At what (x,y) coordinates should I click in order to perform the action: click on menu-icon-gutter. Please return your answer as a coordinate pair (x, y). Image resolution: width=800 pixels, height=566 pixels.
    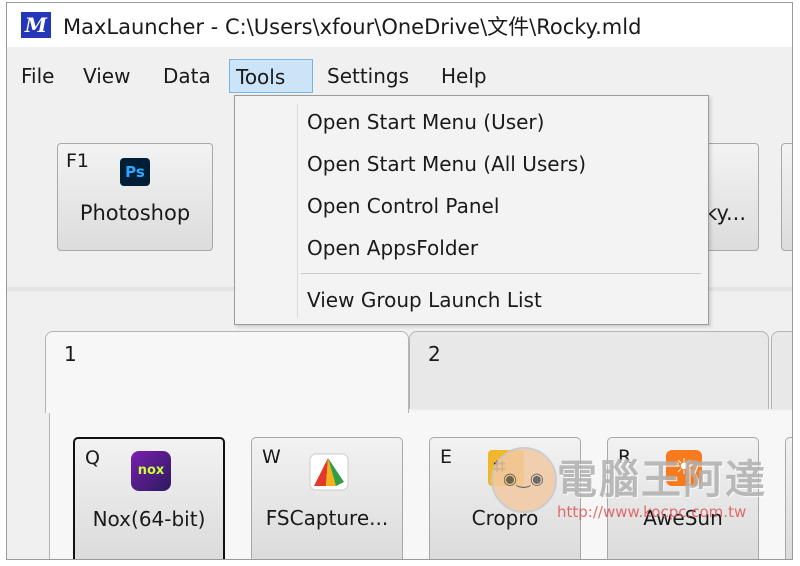
    Looking at the image, I should click on (297, 211).